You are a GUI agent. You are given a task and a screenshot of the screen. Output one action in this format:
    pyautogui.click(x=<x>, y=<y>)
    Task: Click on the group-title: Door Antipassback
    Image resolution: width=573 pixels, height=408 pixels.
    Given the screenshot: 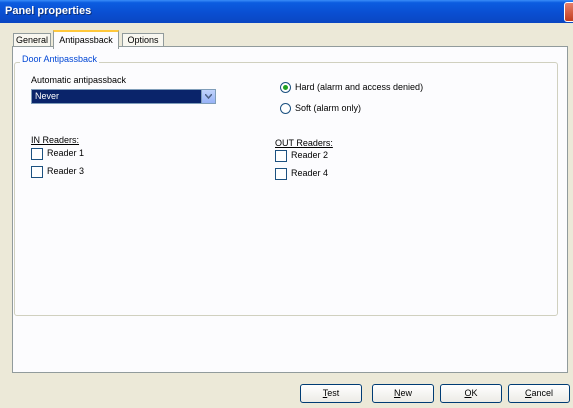 What is the action you would take?
    pyautogui.click(x=60, y=59)
    